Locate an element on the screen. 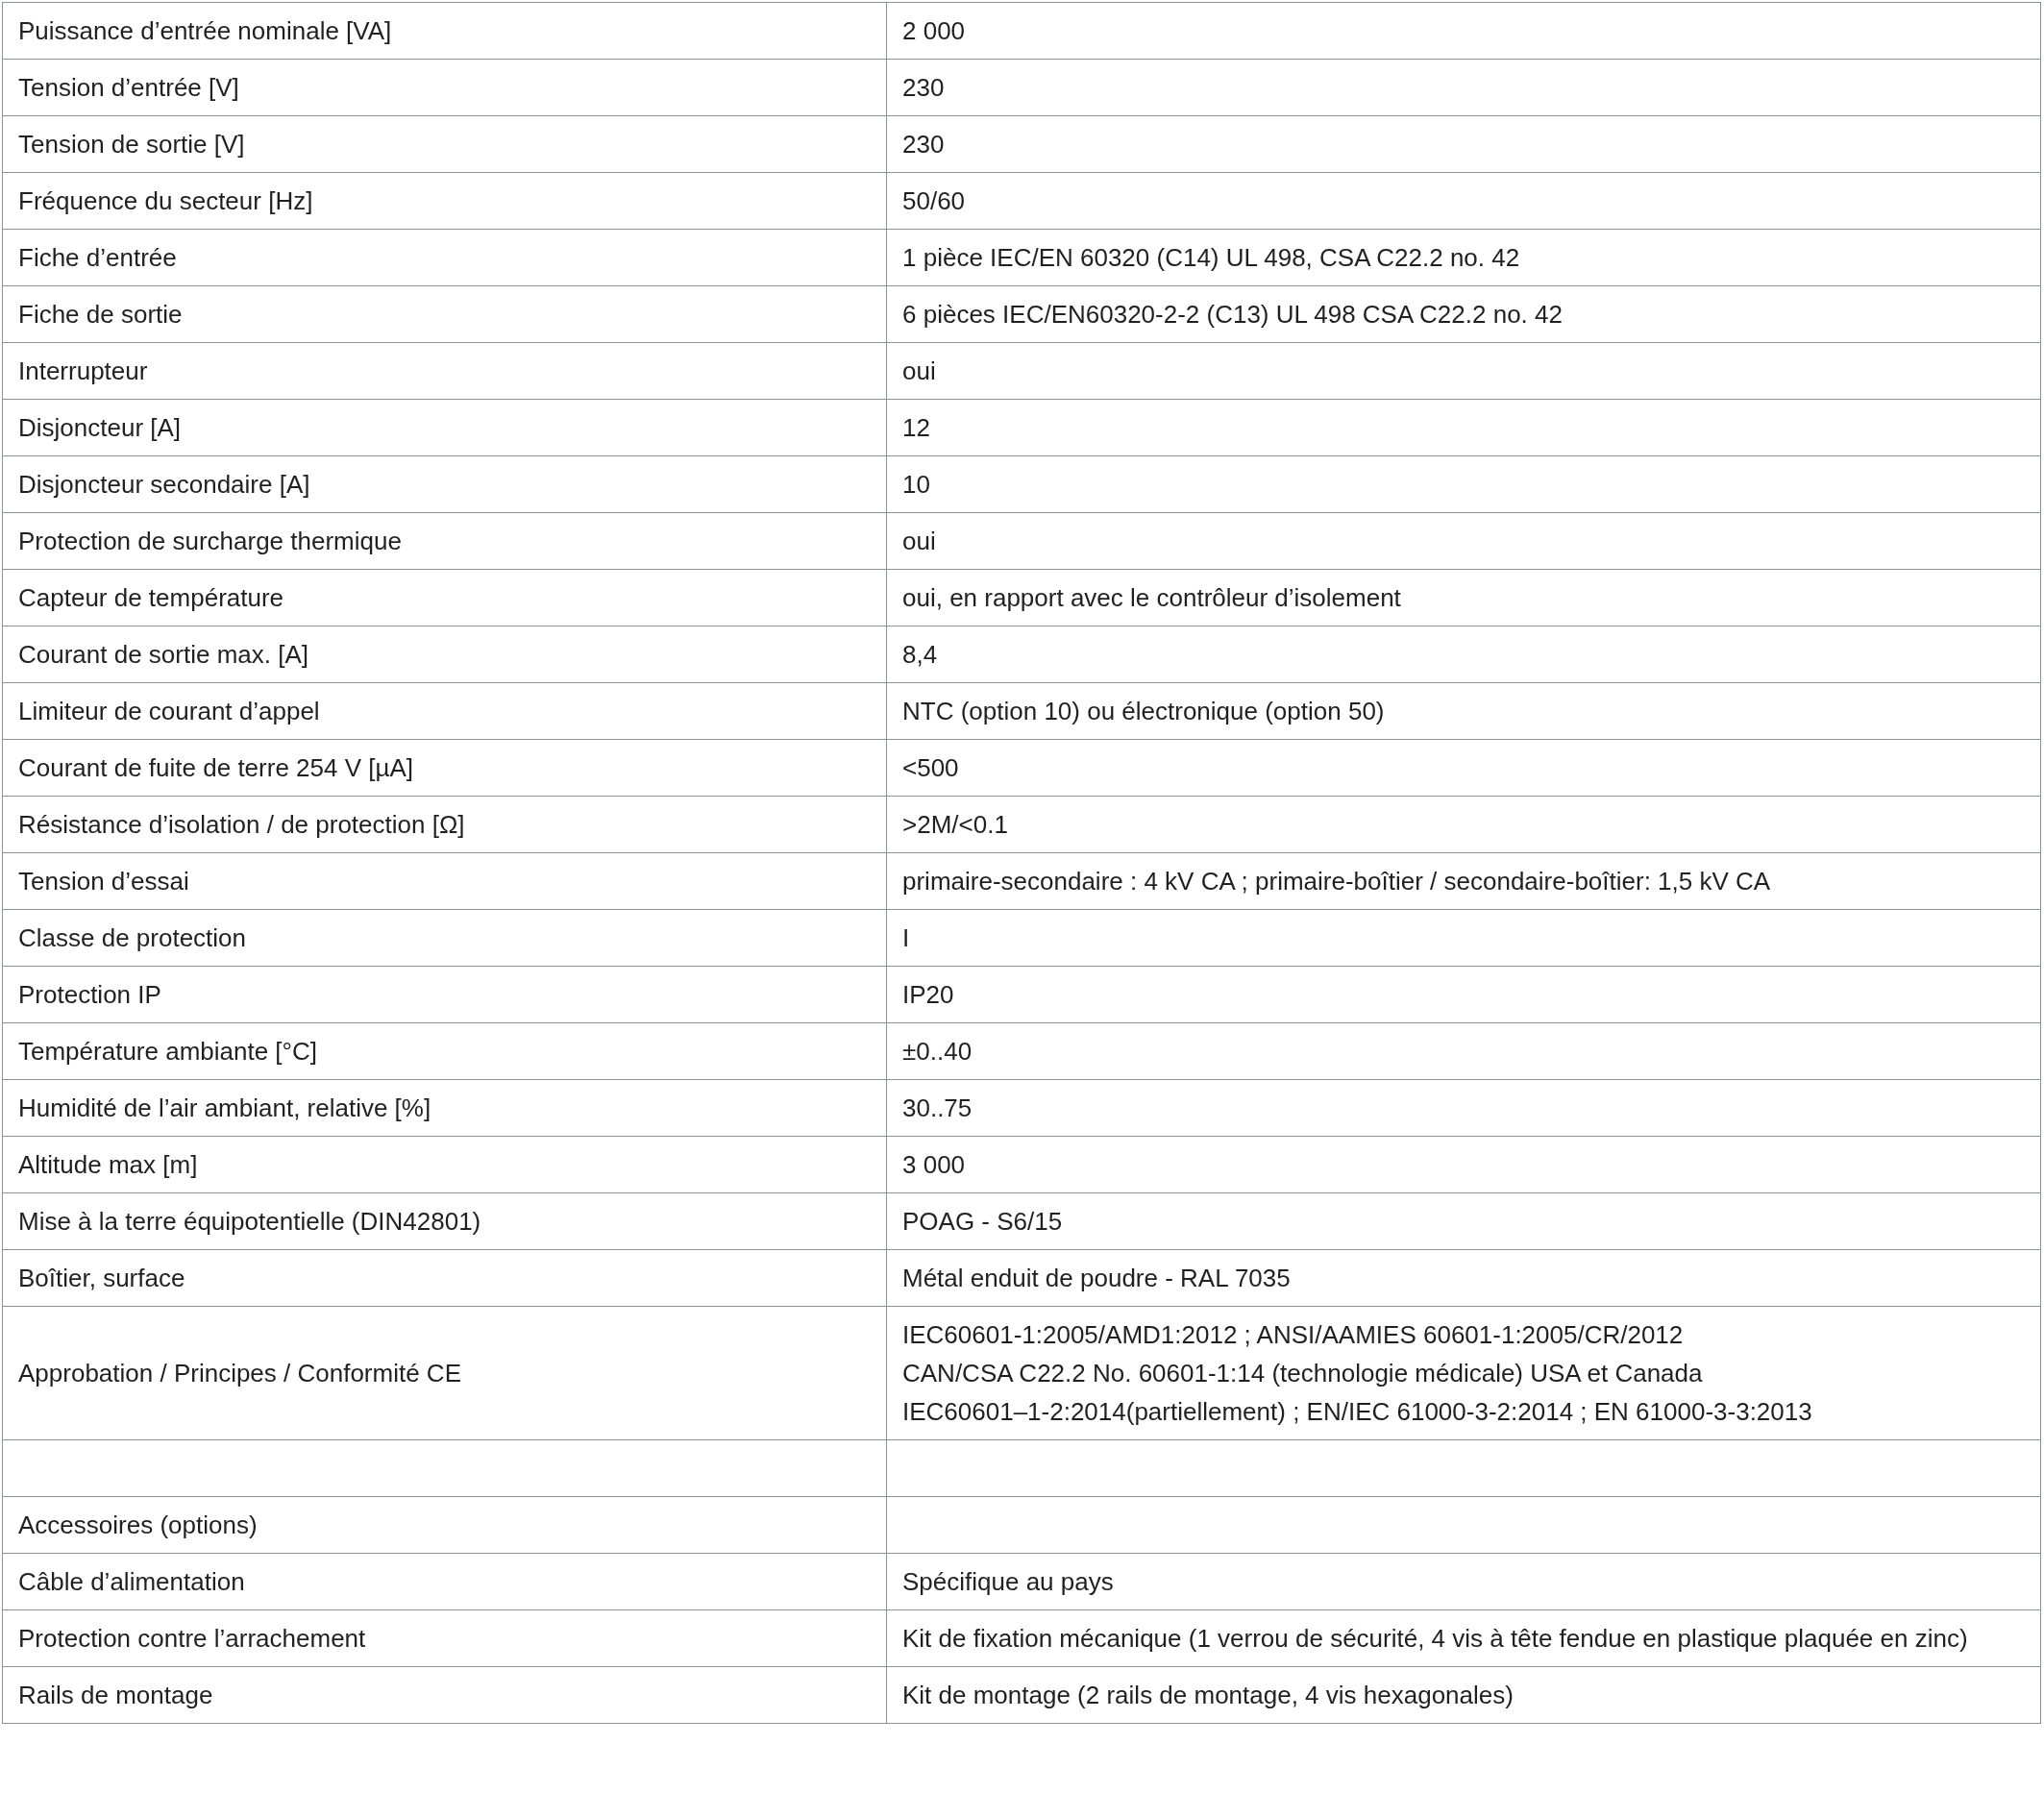  table-cell-text: Kit de montage (2 rails de montage, 4 vis hexagonales) is located at coordinates (1208, 1695).